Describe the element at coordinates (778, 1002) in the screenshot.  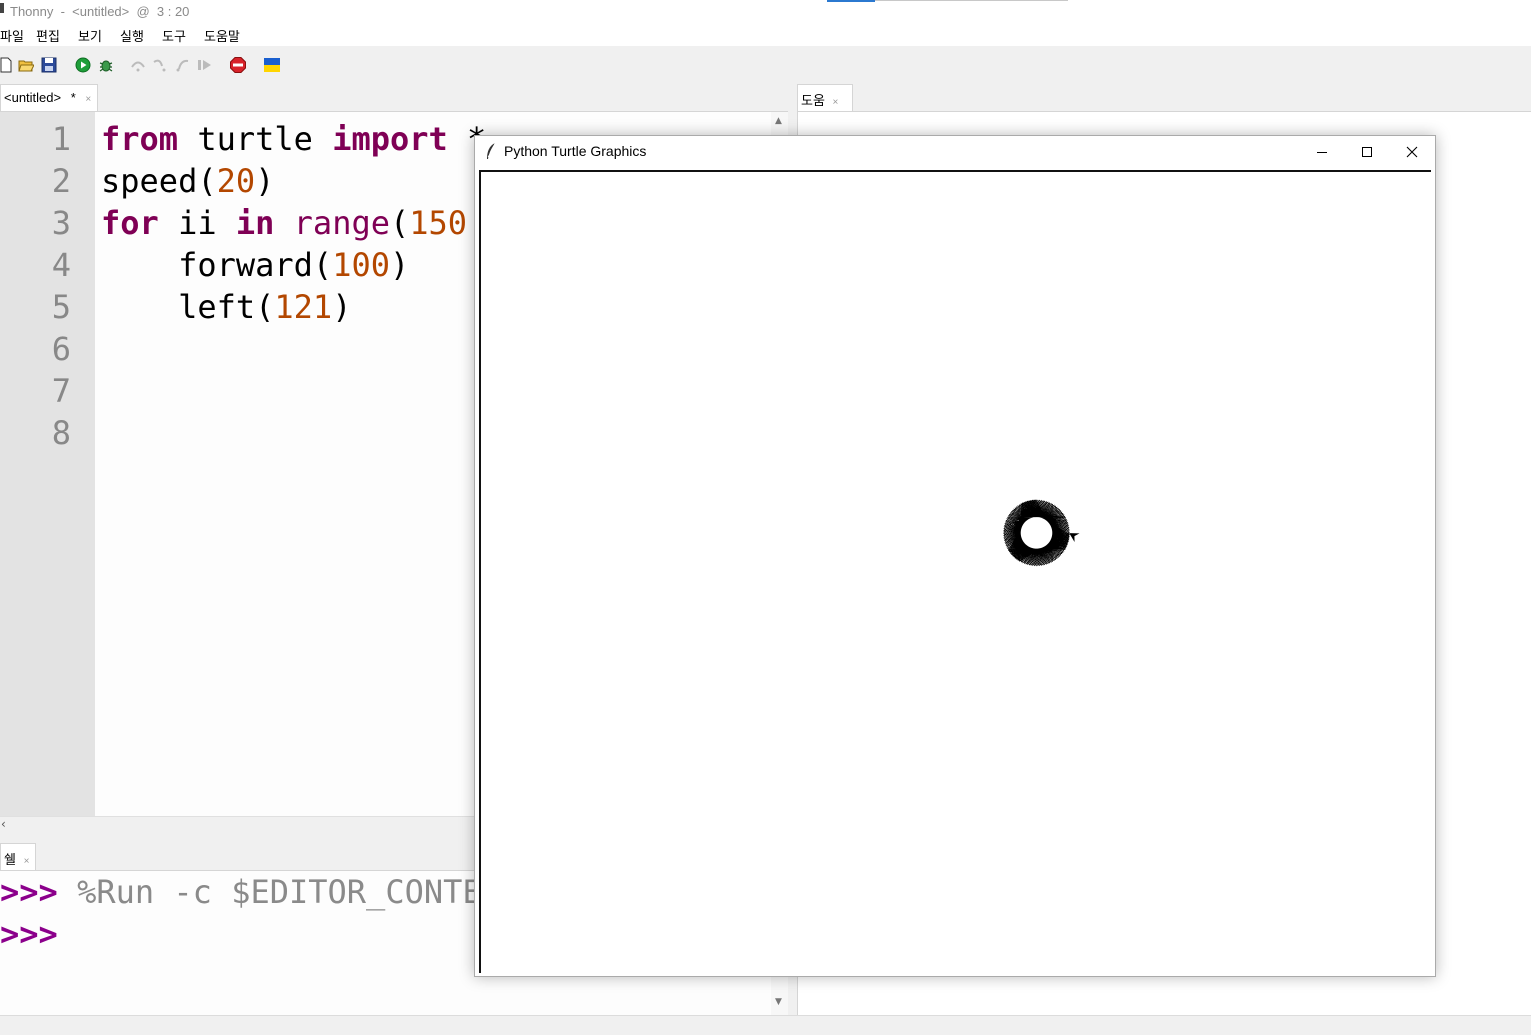
I see `scroll-down-arrow-icon: ▼` at that location.